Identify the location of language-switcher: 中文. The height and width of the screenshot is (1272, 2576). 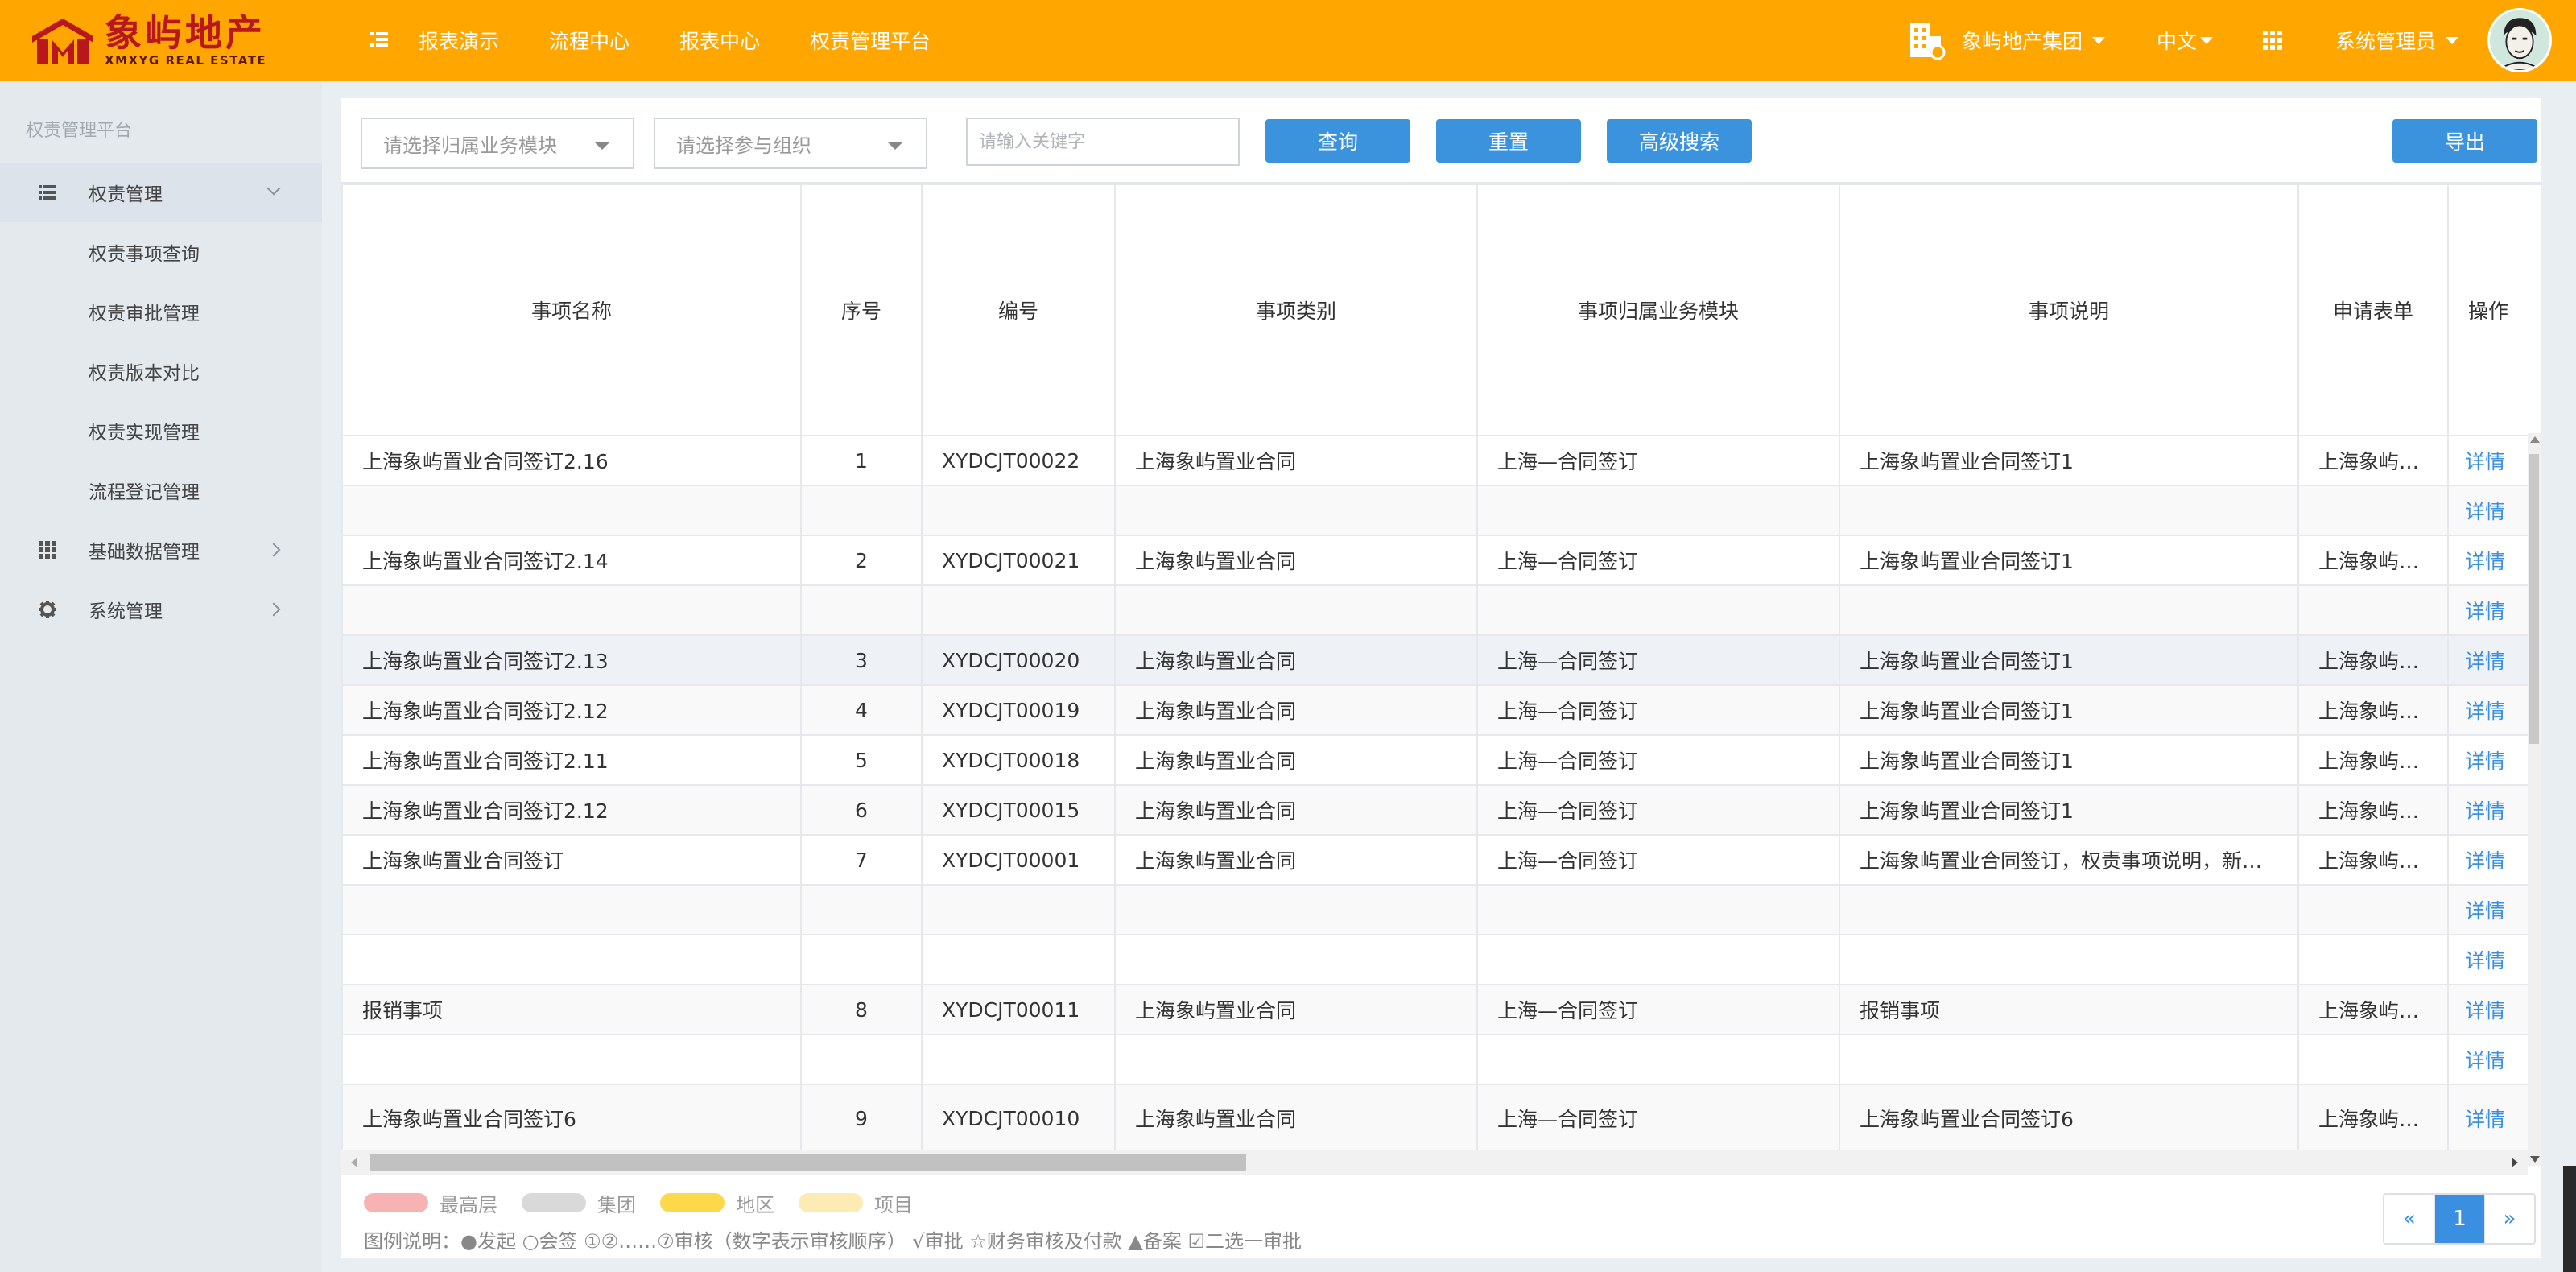
(2185, 40).